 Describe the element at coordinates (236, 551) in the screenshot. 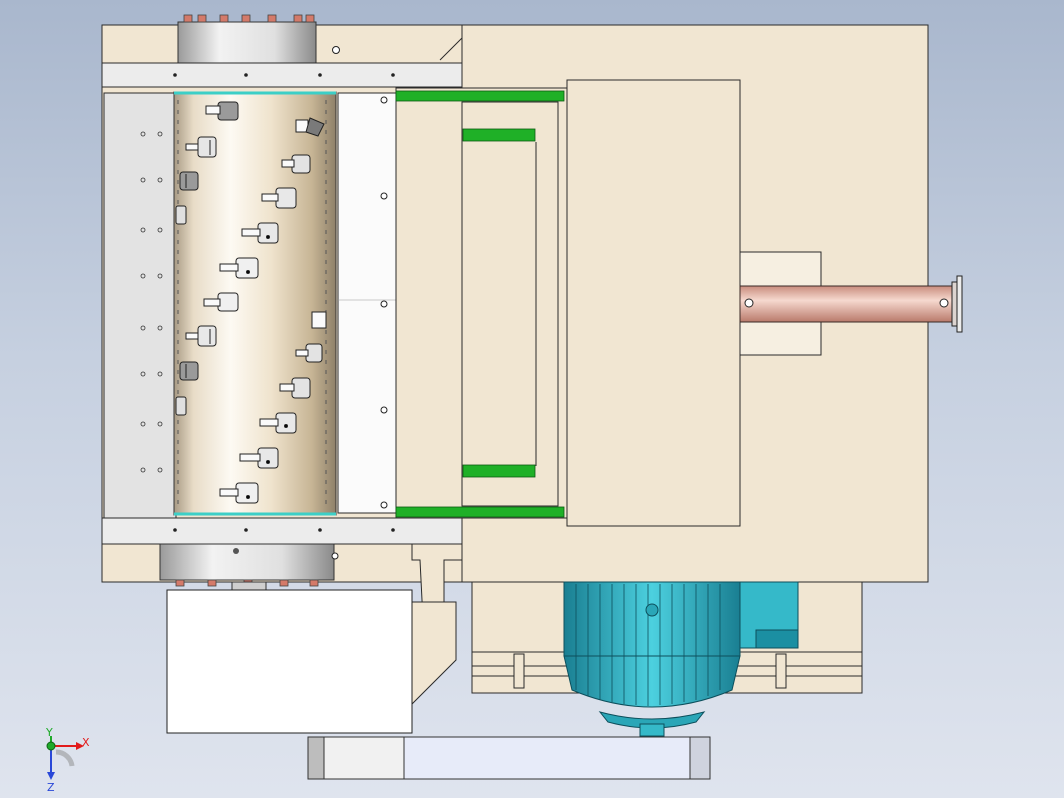

I see `bottom-hub-hole` at that location.